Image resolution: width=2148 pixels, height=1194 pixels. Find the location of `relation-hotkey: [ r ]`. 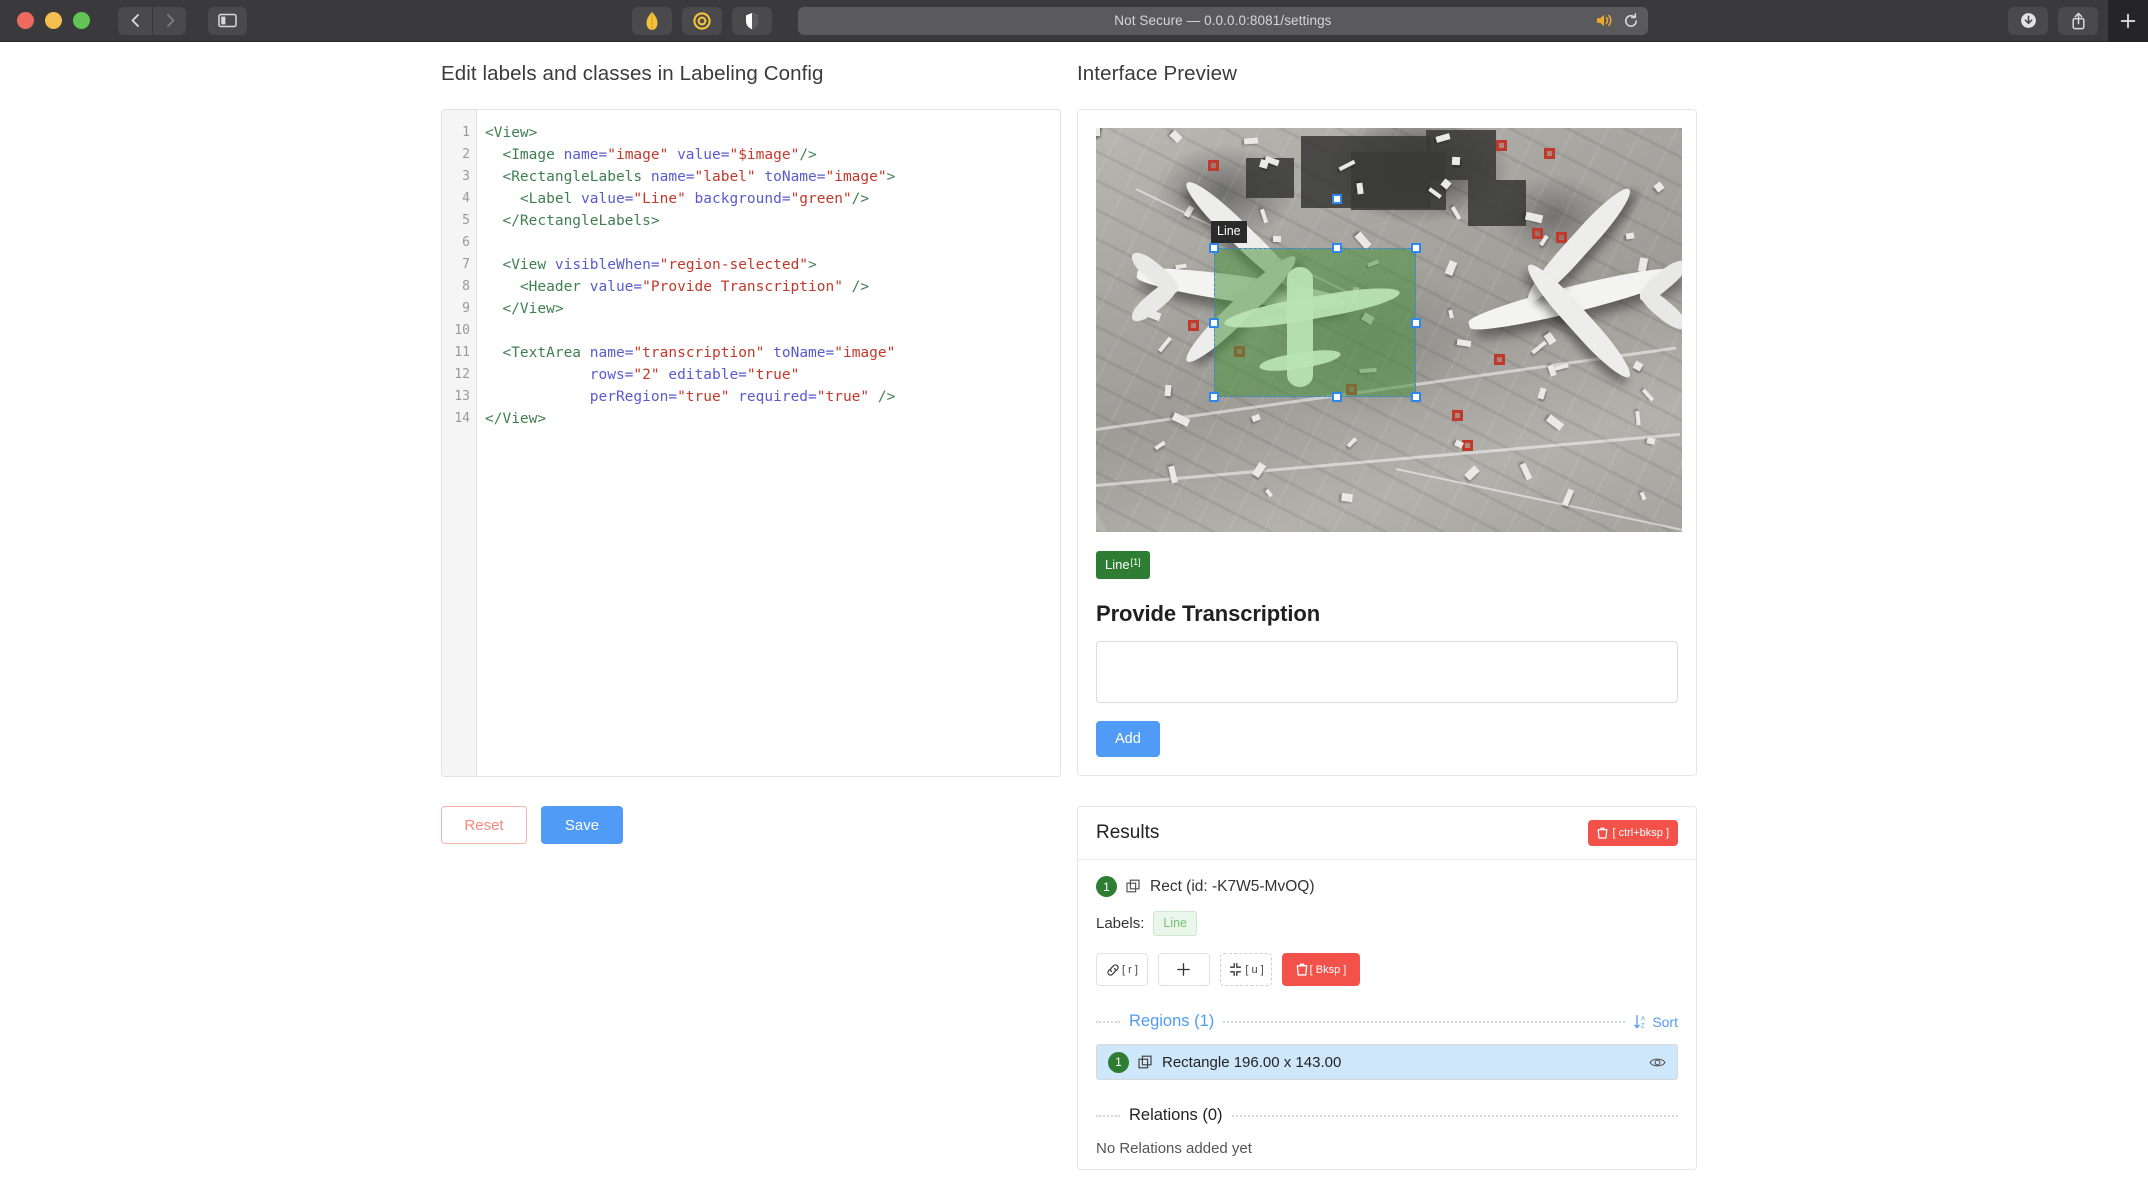

relation-hotkey: [ r ] is located at coordinates (1130, 969).